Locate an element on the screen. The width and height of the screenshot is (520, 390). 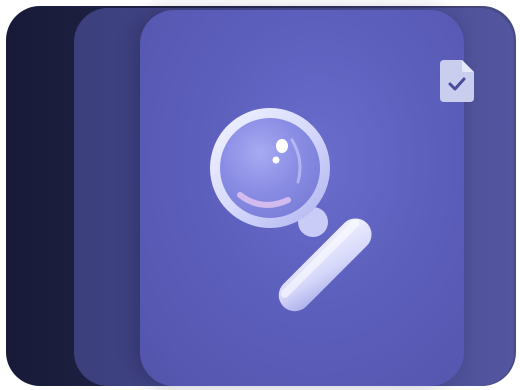
document-check-icon is located at coordinates (457, 81).